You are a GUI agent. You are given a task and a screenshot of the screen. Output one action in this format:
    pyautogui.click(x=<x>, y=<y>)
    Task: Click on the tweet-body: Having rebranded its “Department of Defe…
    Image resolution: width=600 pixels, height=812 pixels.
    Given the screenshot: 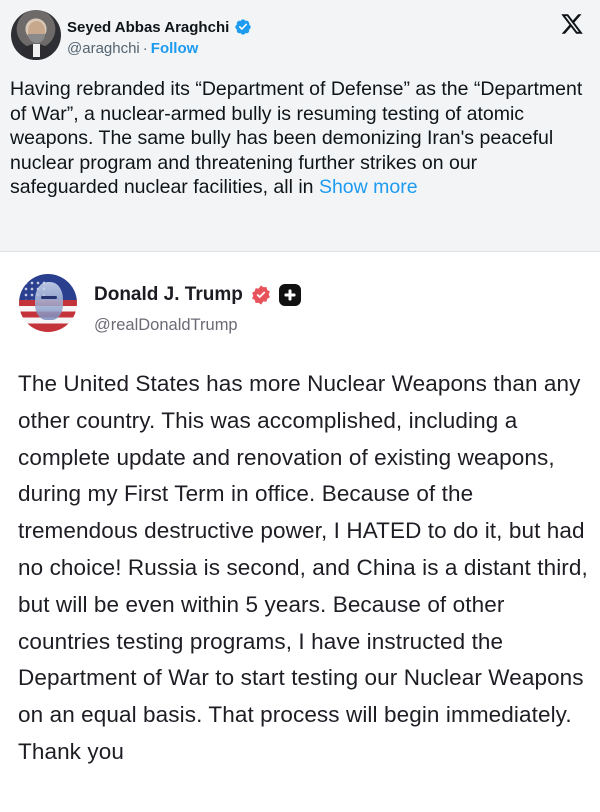 What is the action you would take?
    pyautogui.click(x=296, y=138)
    